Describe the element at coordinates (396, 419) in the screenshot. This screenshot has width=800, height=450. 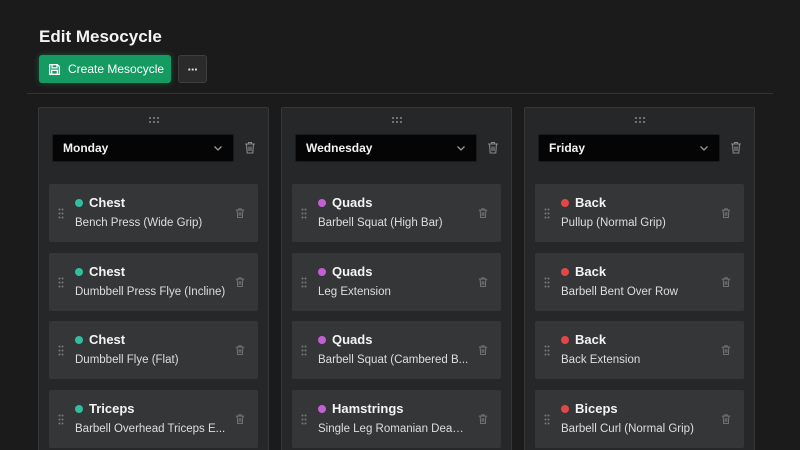
I see `exercise-card: Hamstrings Single Leg Romanian Deadlift` at that location.